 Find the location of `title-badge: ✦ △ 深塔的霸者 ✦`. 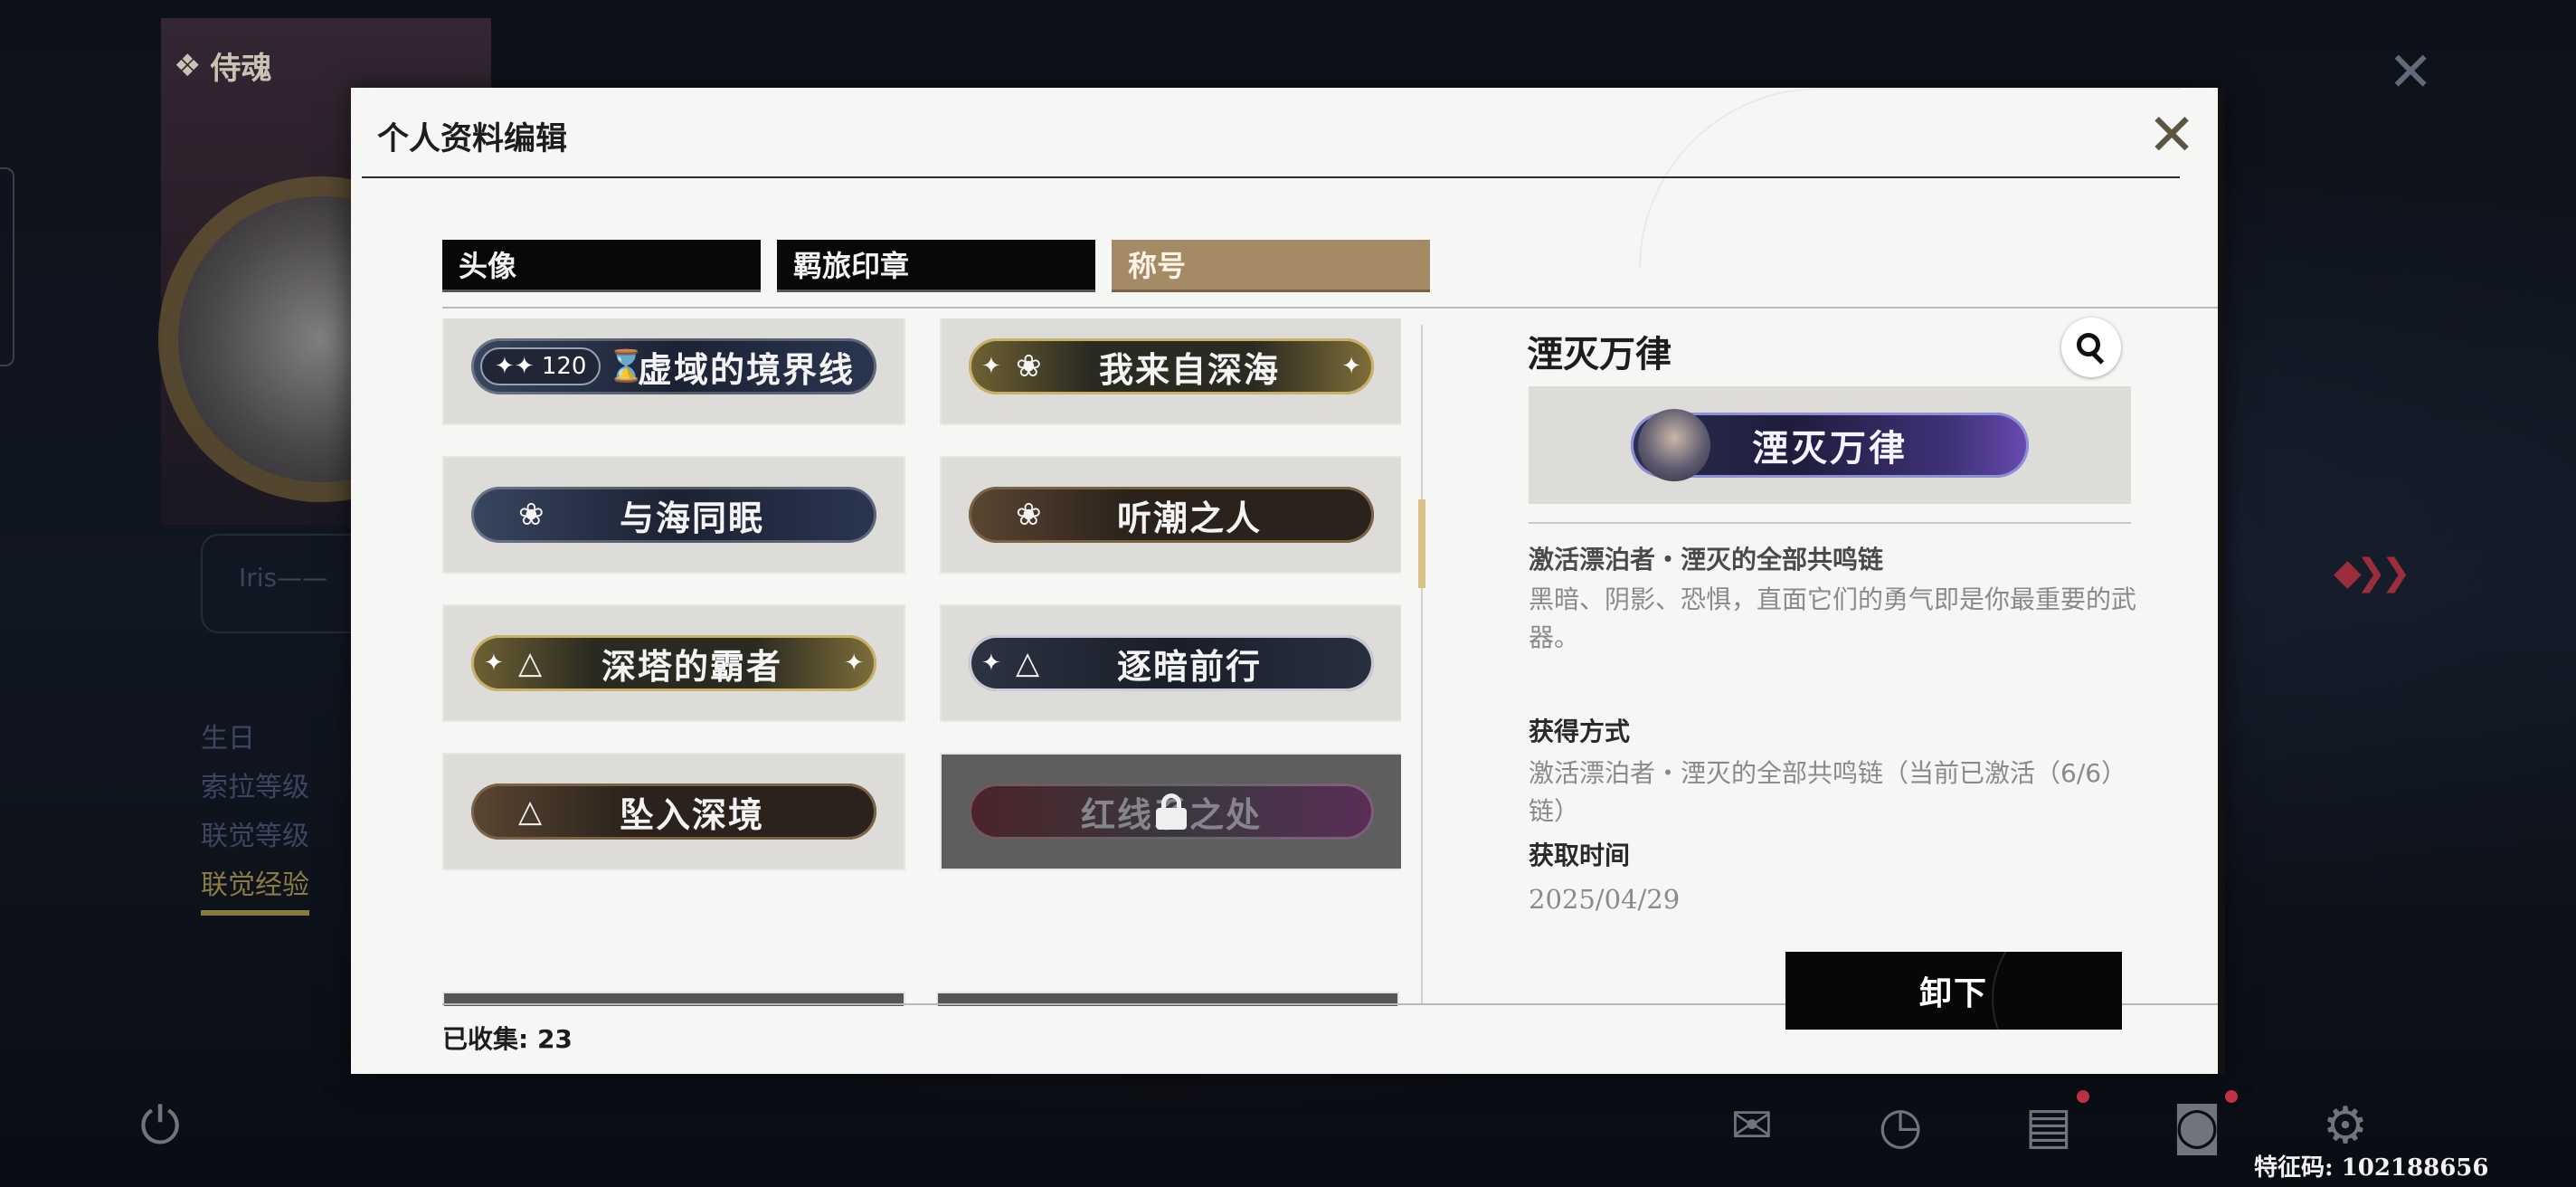

title-badge: ✦ △ 深塔的霸者 ✦ is located at coordinates (673, 663).